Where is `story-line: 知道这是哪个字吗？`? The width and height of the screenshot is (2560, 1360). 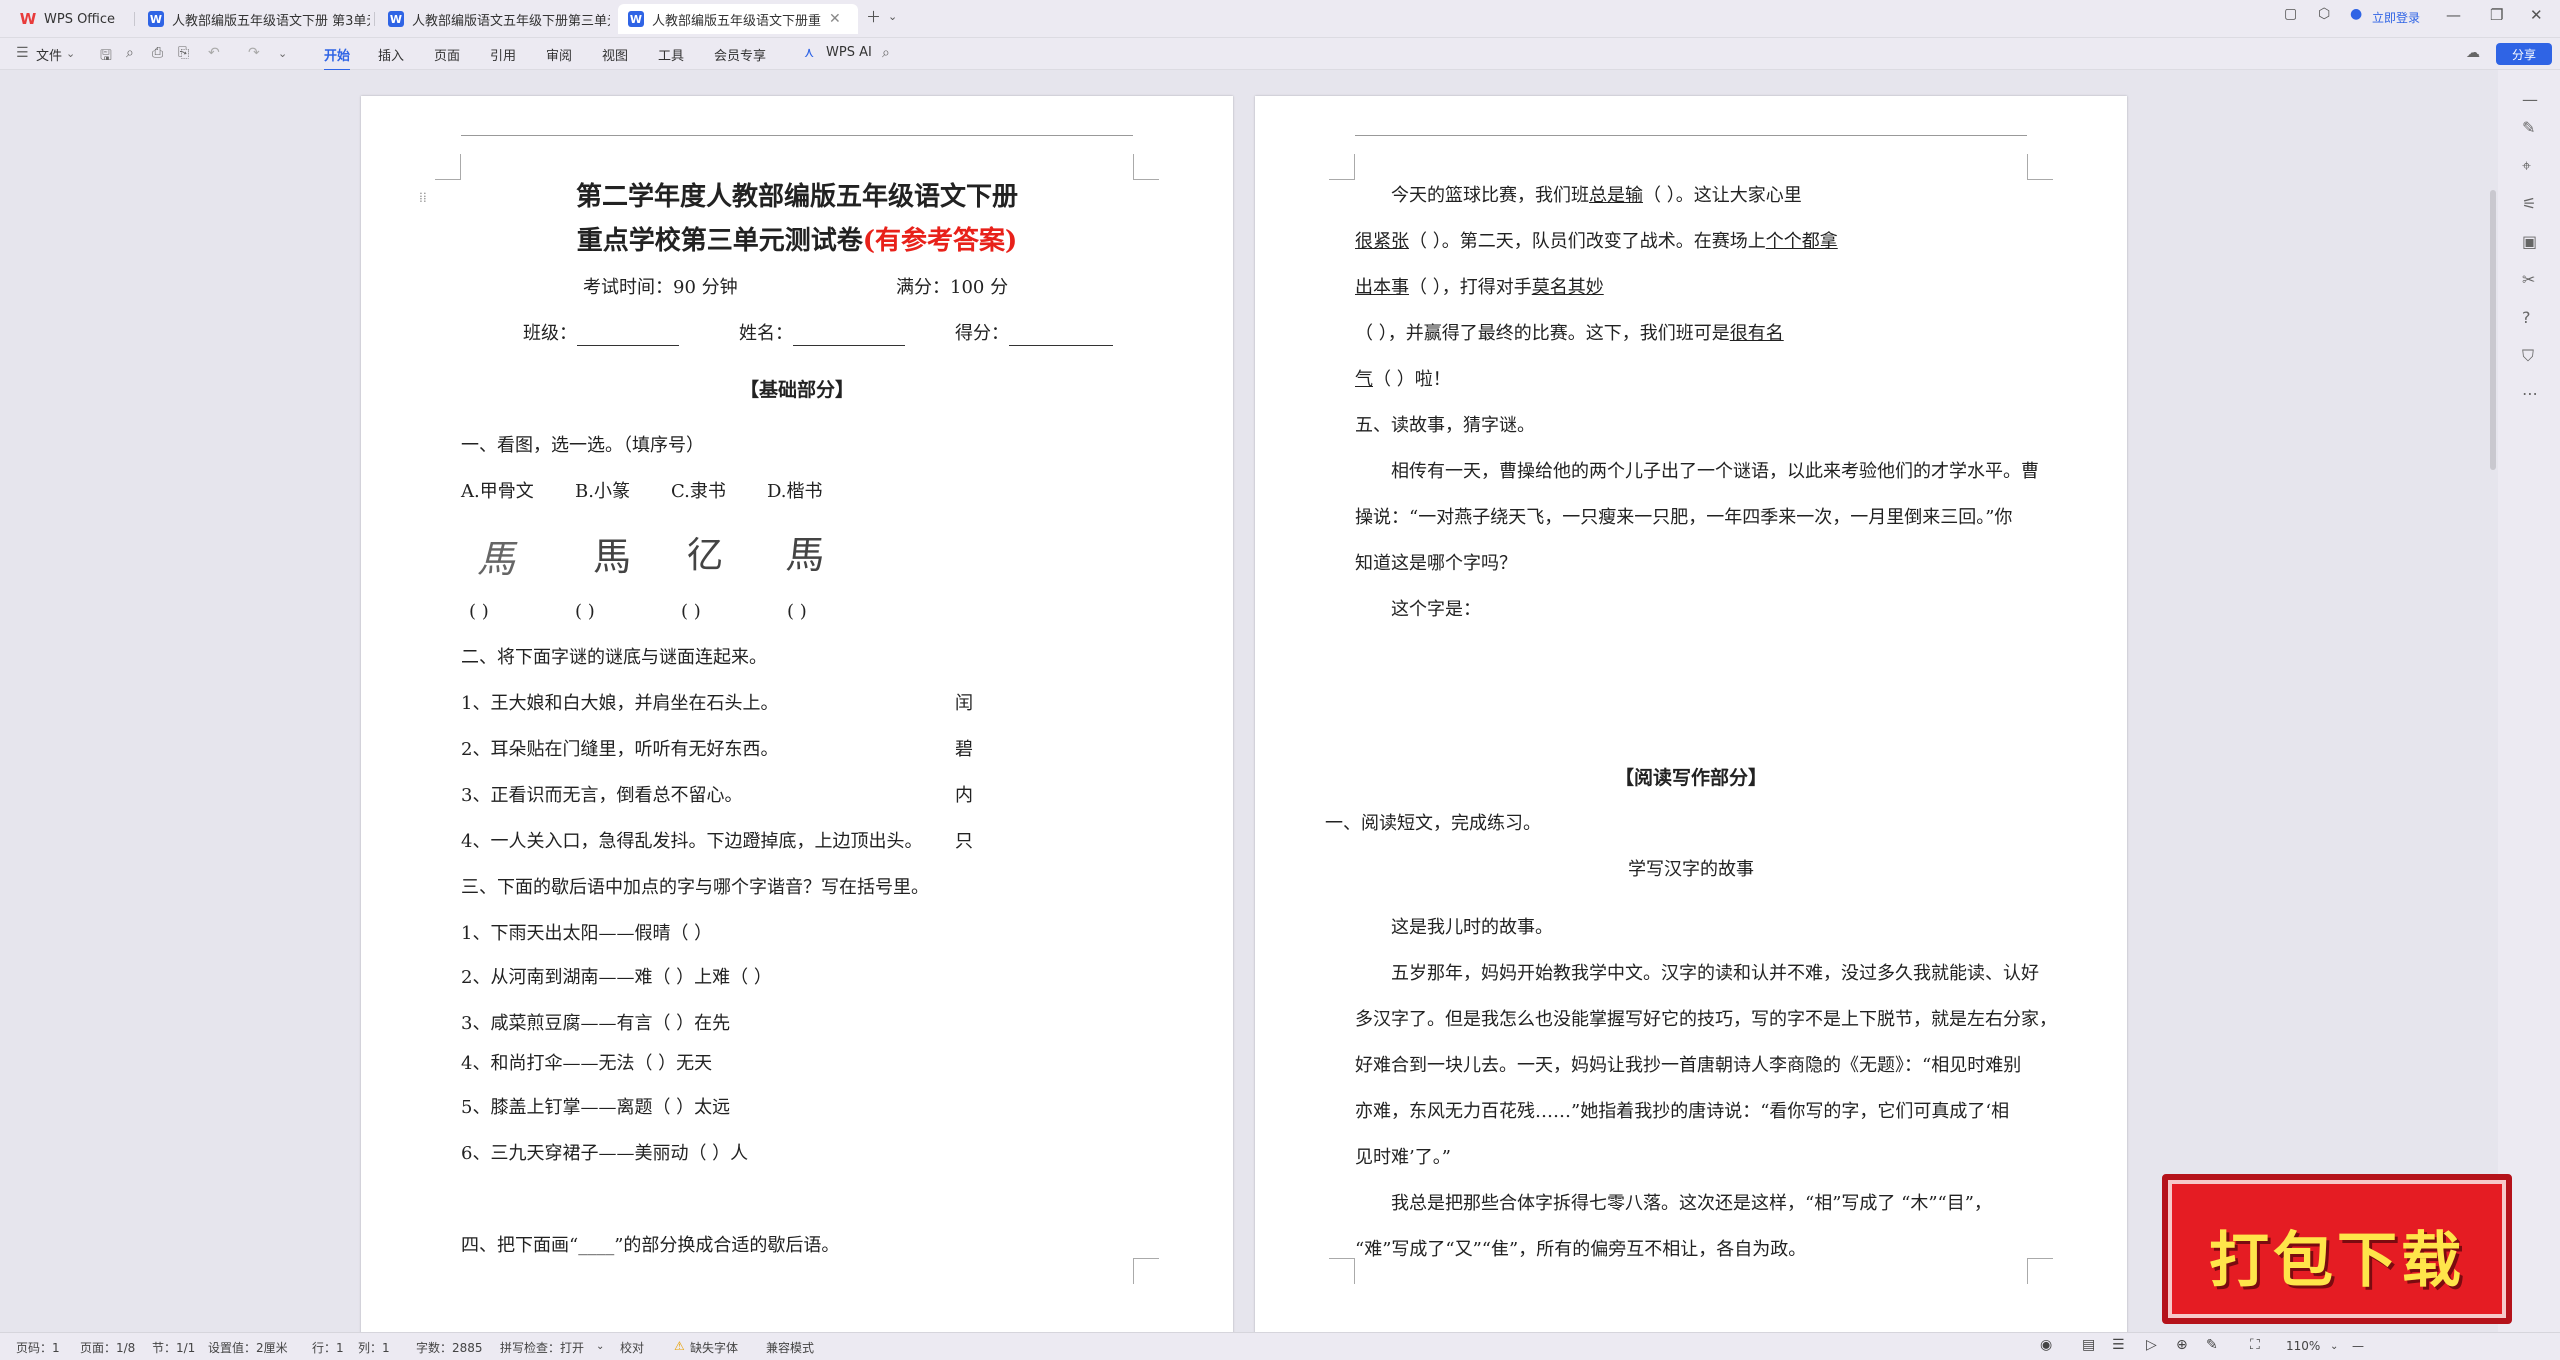
story-line: 知道这是哪个字吗？ is located at coordinates (1436, 563).